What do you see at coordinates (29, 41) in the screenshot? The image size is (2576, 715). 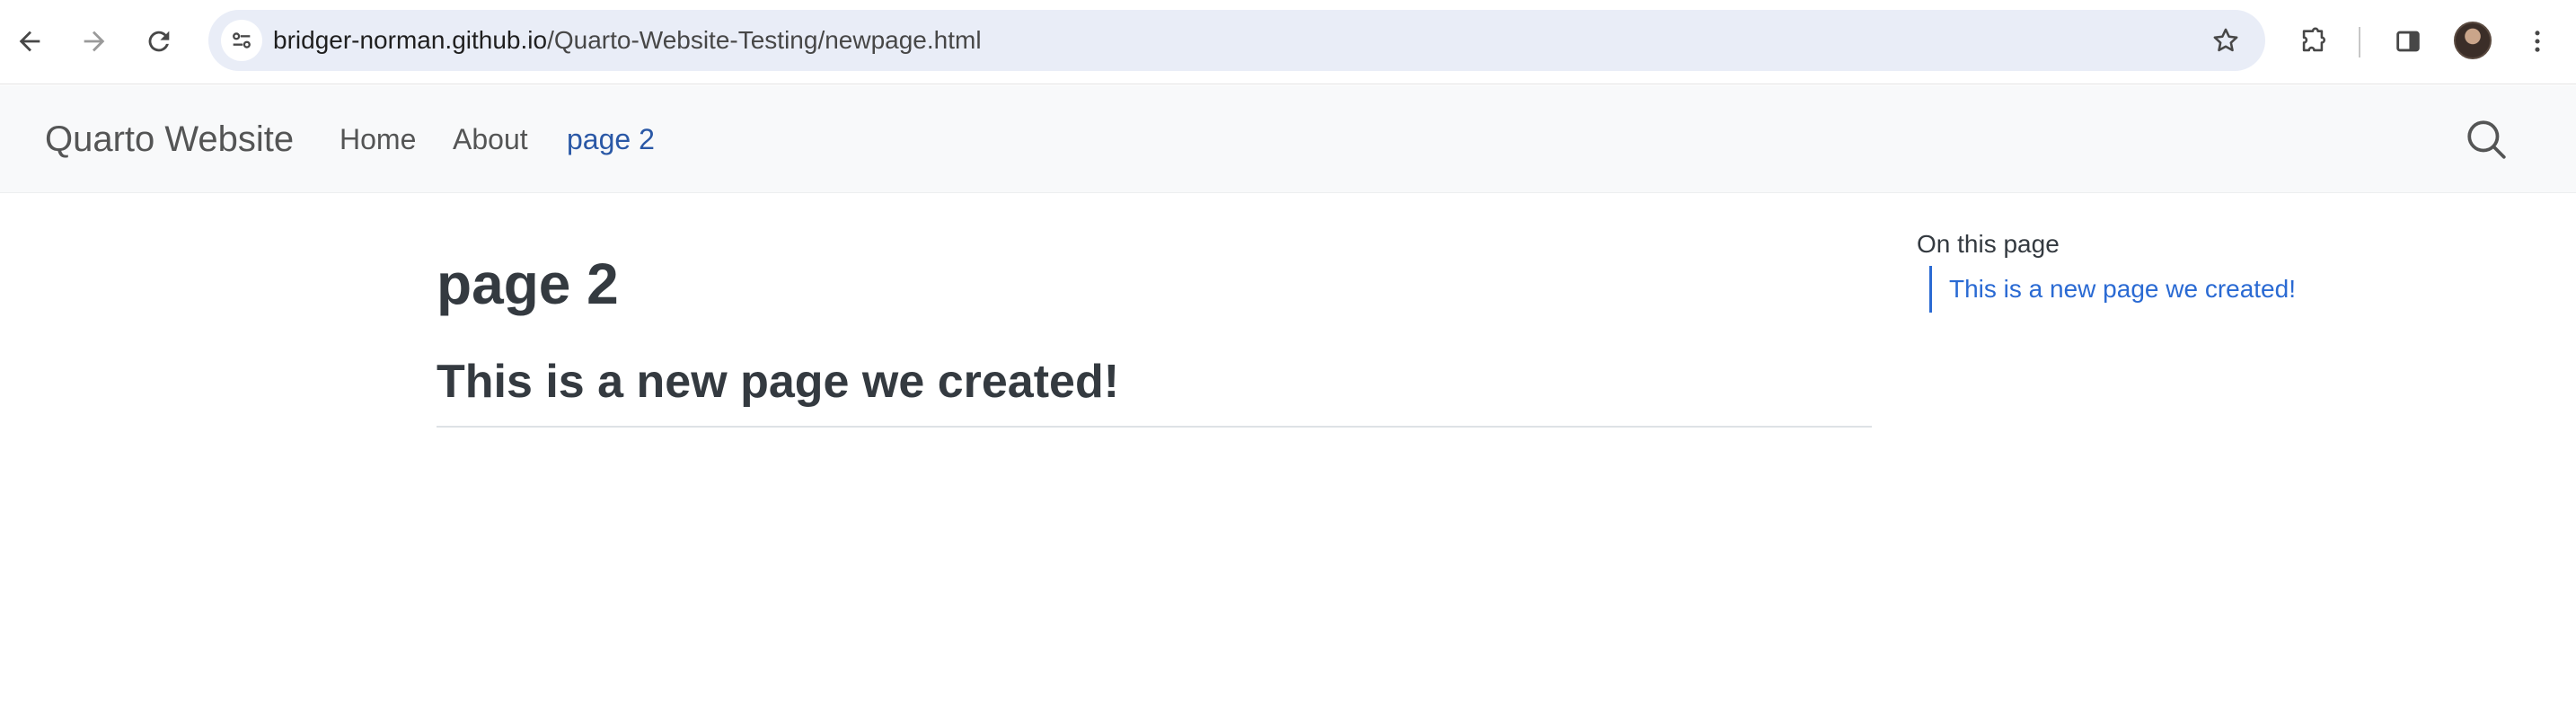 I see `back-arrow-icon` at bounding box center [29, 41].